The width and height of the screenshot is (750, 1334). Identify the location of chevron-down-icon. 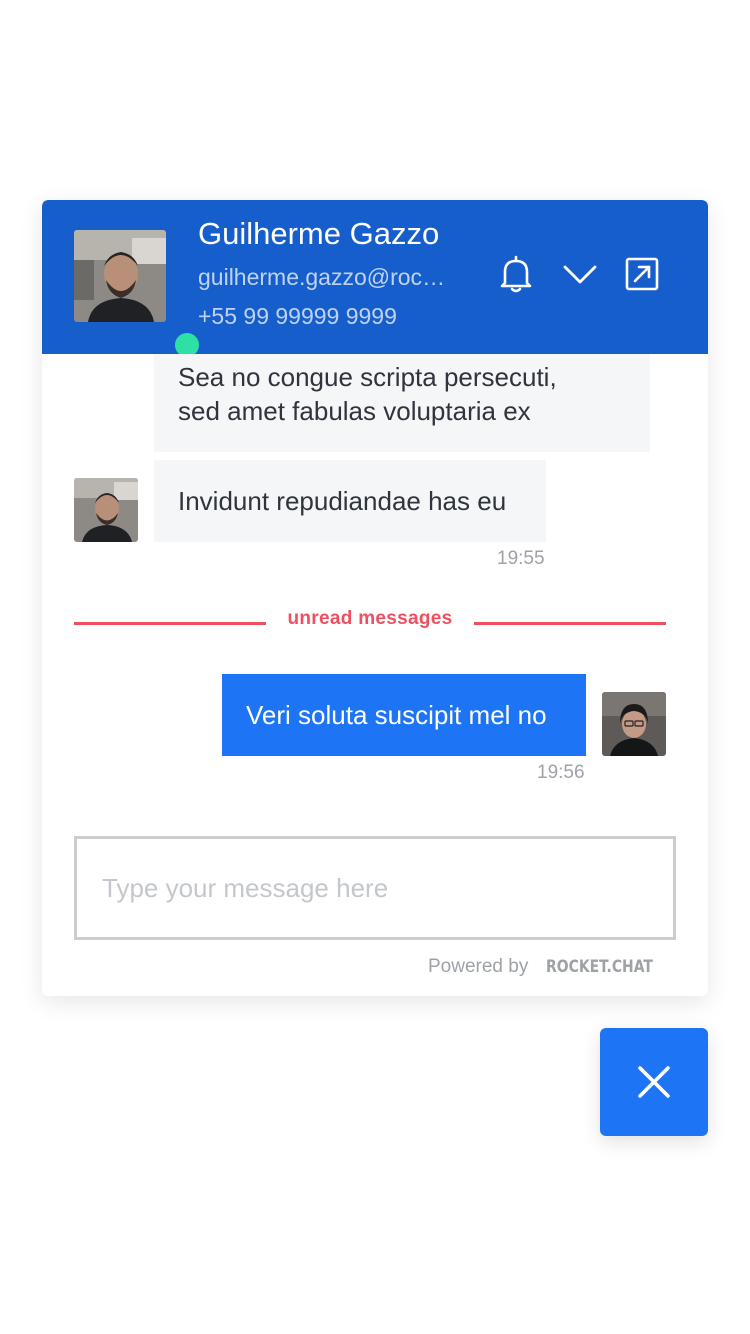
(580, 274).